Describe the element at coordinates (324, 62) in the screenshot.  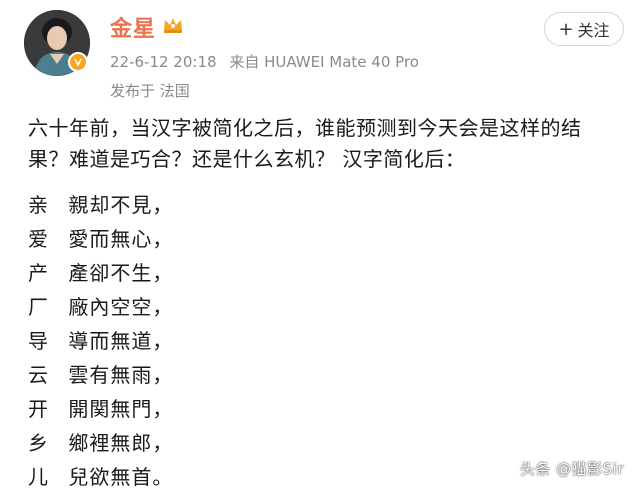
I see `post-source: 来自 HUAWEI Mate 40 Pro` at that location.